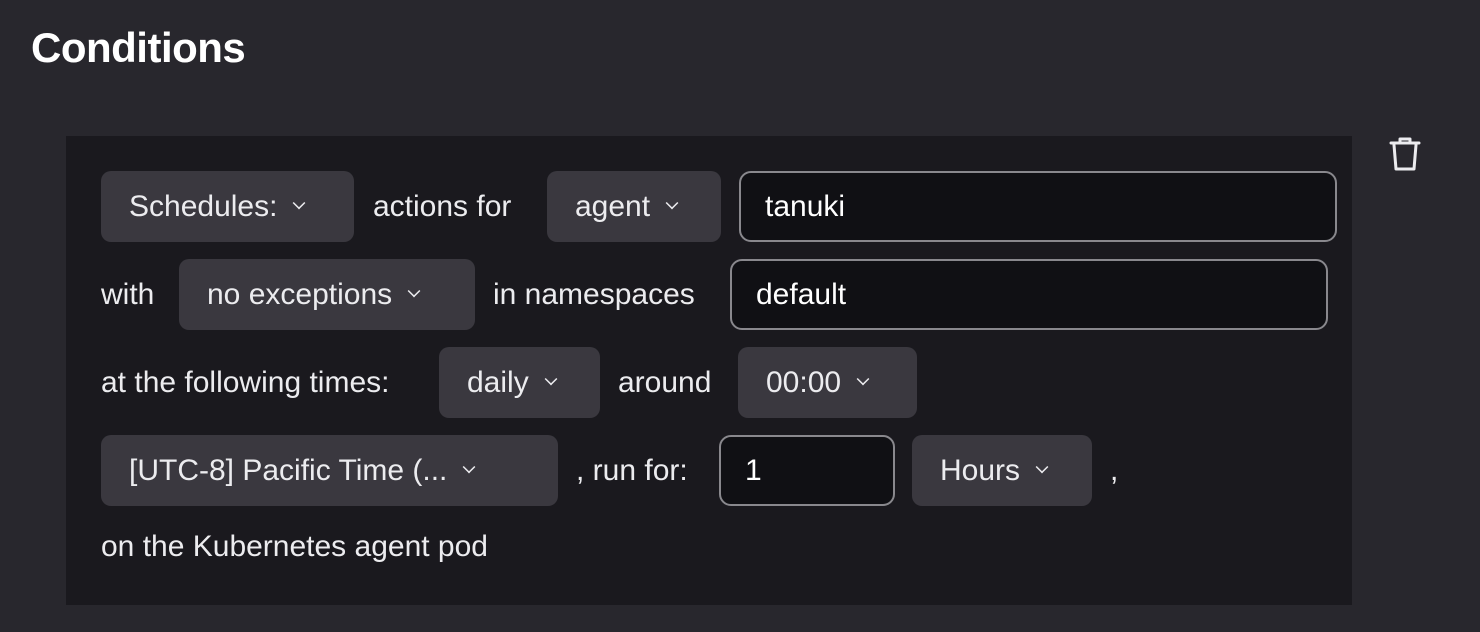 The image size is (1480, 632). Describe the element at coordinates (245, 382) in the screenshot. I see `at-times-text: at the following times:` at that location.